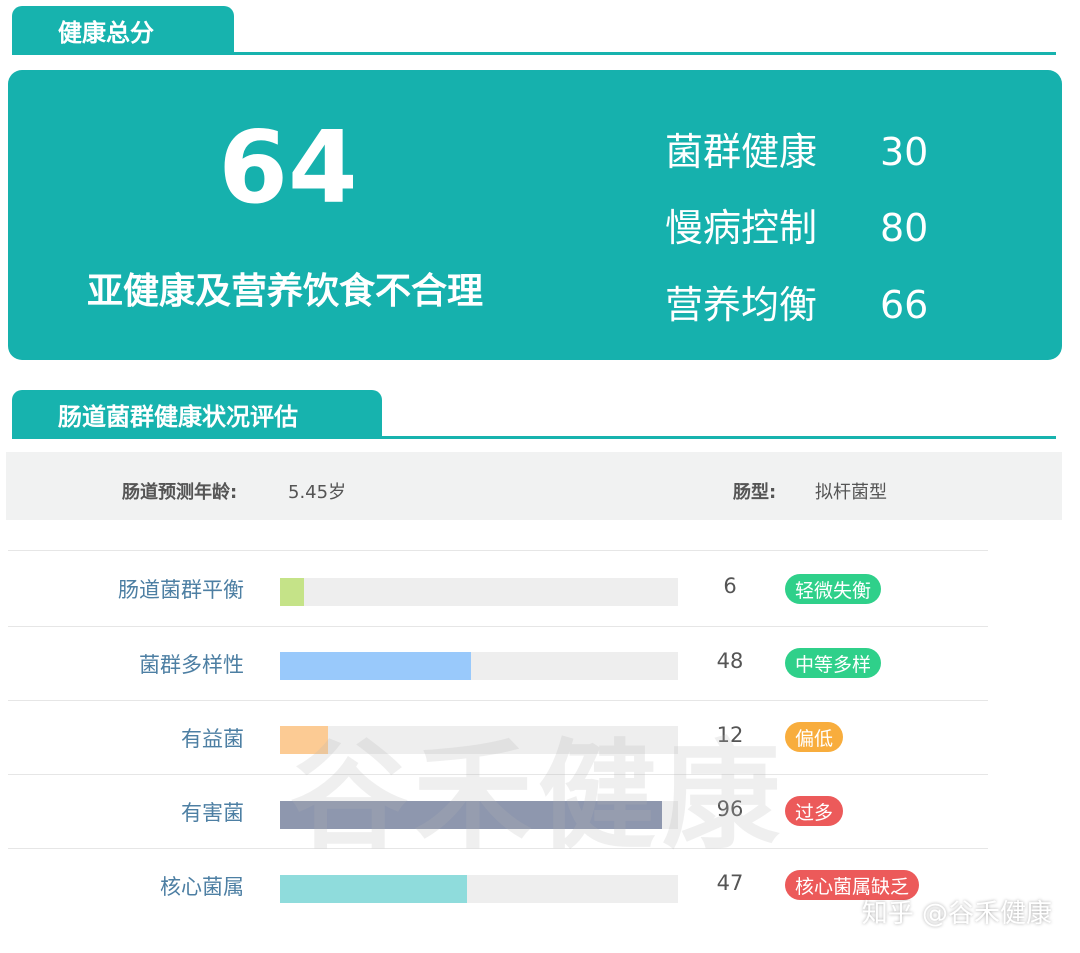 The width and height of the screenshot is (1080, 953). I want to click on row-value-beneficial: 12, so click(730, 735).